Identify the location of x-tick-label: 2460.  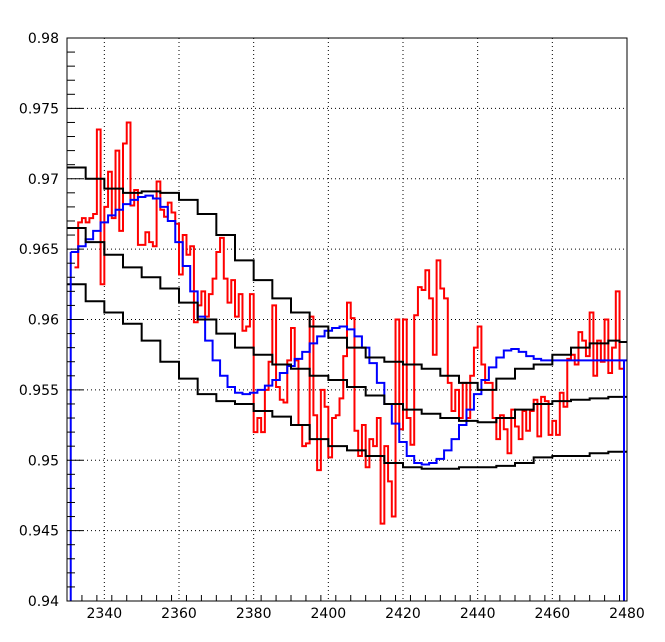
(553, 614).